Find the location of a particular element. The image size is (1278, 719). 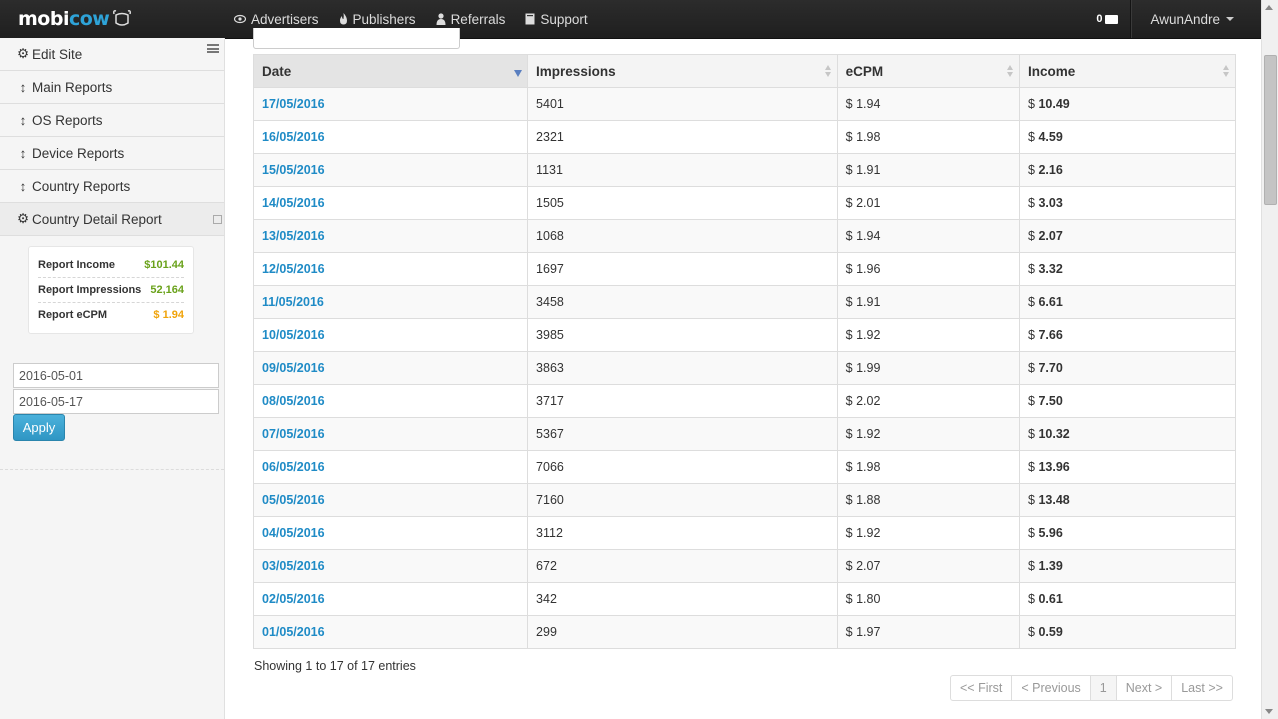

caret-down-icon is located at coordinates (1230, 19).